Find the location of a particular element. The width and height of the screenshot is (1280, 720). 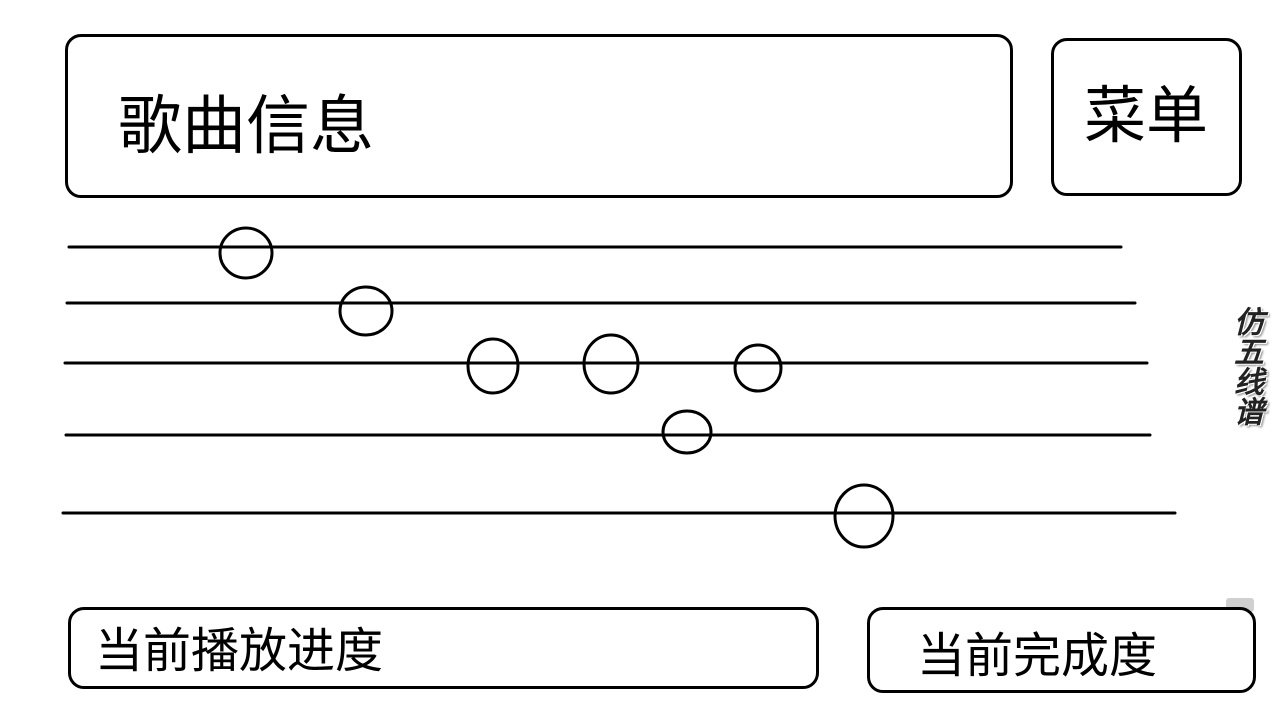

completion-panel: 当前完成度 is located at coordinates (1061, 650).